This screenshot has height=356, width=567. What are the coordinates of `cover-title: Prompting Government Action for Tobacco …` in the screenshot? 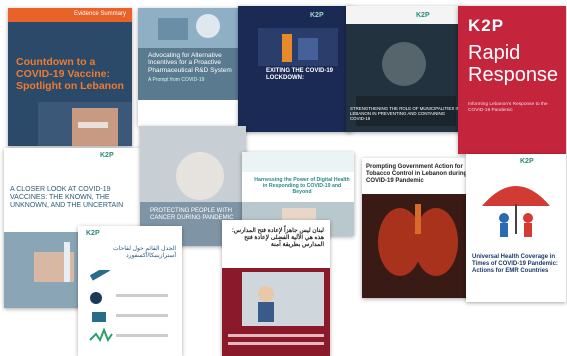 It's located at (417, 174).